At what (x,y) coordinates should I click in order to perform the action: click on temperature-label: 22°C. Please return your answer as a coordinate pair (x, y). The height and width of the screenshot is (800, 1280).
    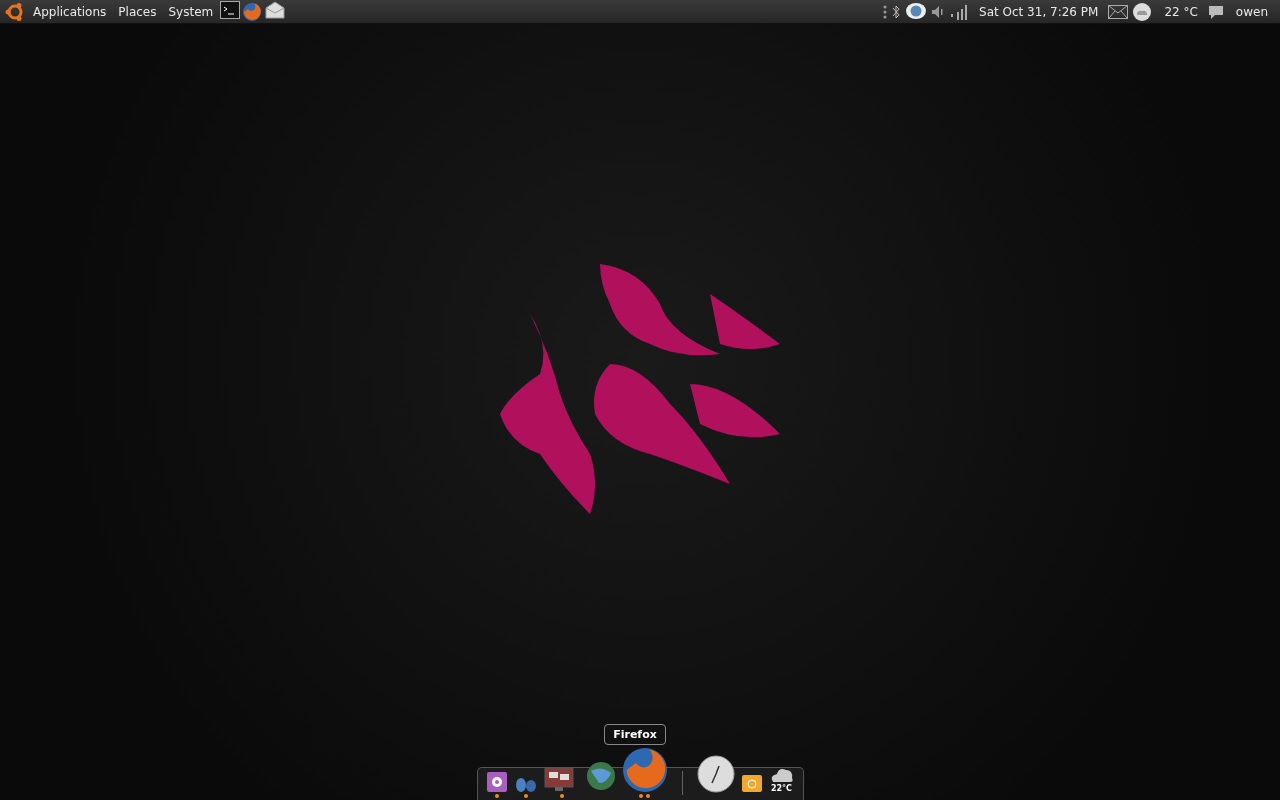
    Looking at the image, I should click on (781, 788).